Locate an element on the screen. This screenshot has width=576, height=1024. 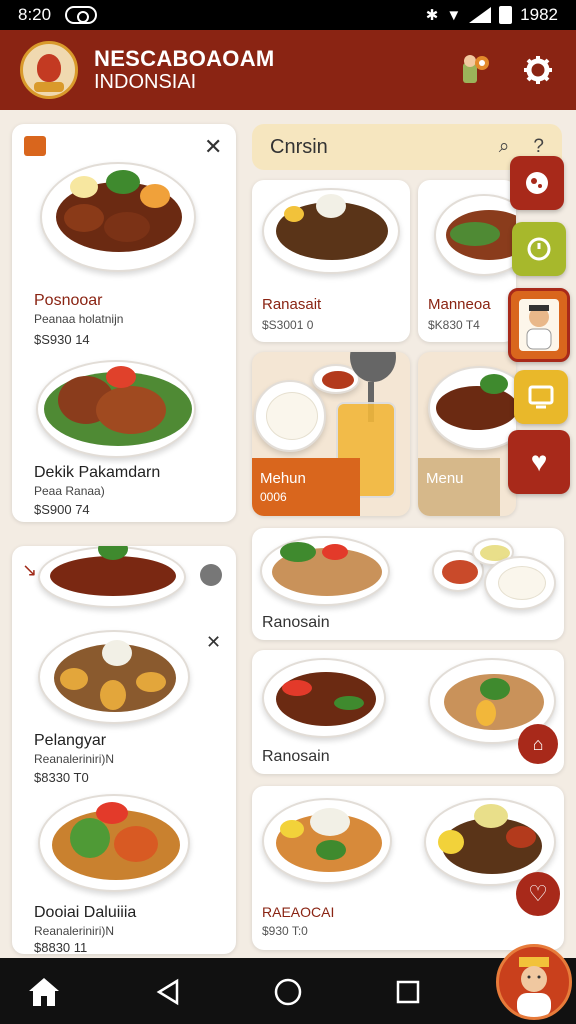
card-badge-icon is located at coordinates (35, 146).